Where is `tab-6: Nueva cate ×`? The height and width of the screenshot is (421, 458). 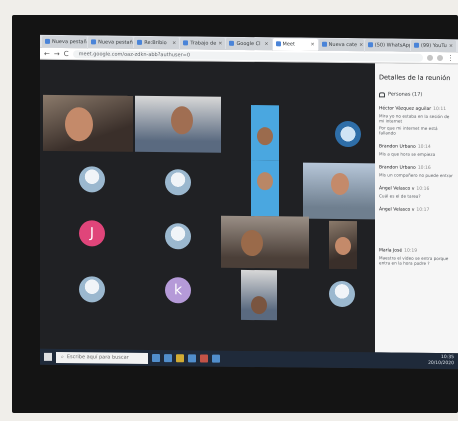
tab-6: Nueva cate × is located at coordinates (341, 45).